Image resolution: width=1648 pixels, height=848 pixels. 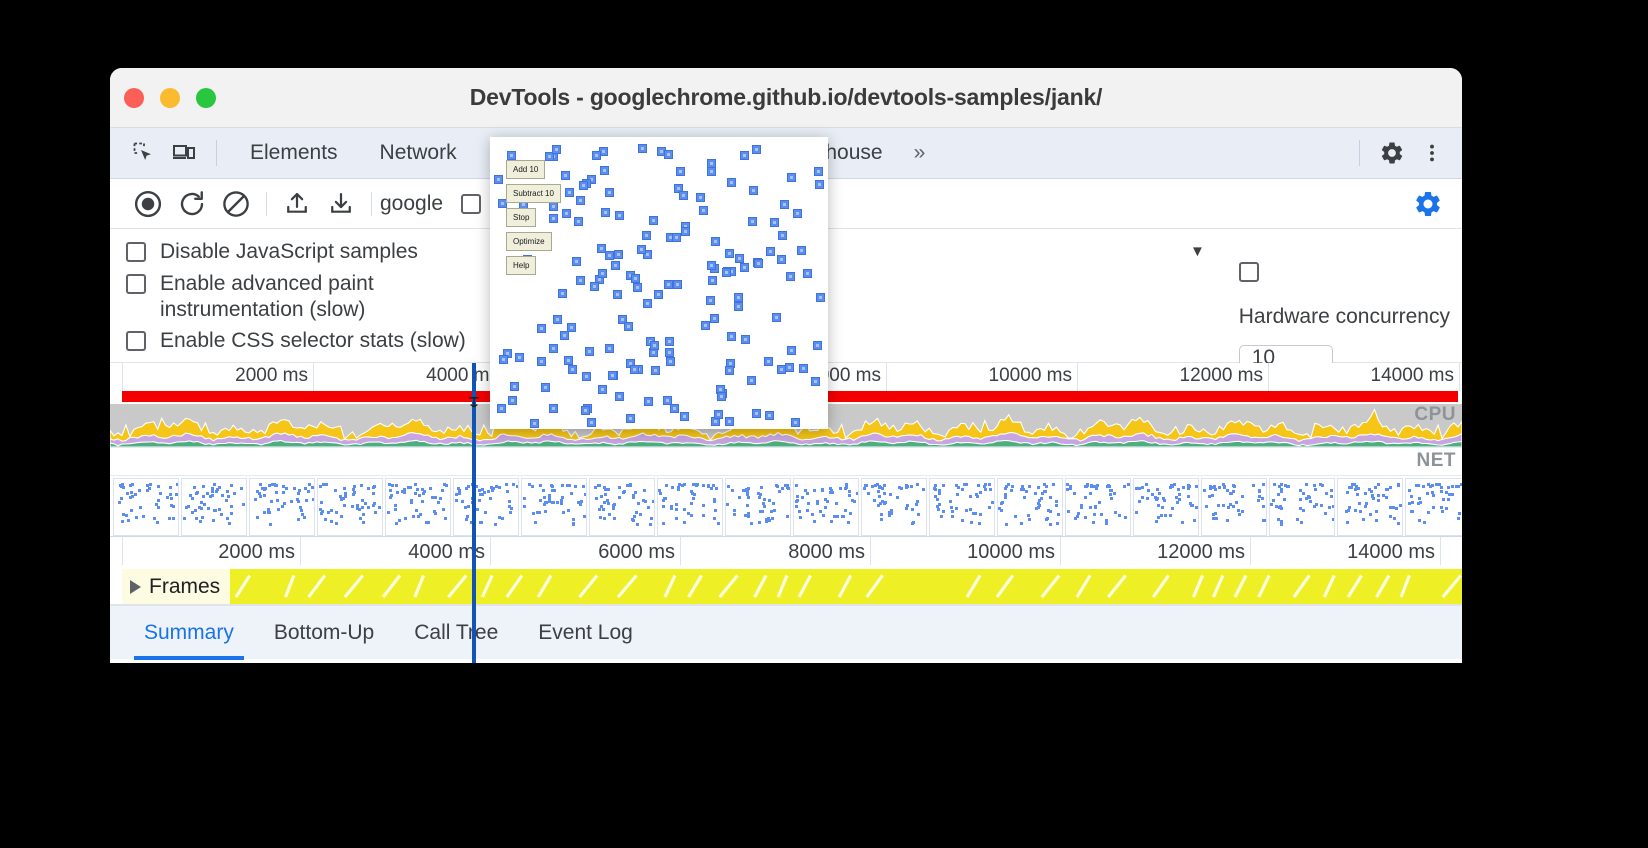 I want to click on disable-js-samples-row: Disable JavaScript samples, so click(x=326, y=252).